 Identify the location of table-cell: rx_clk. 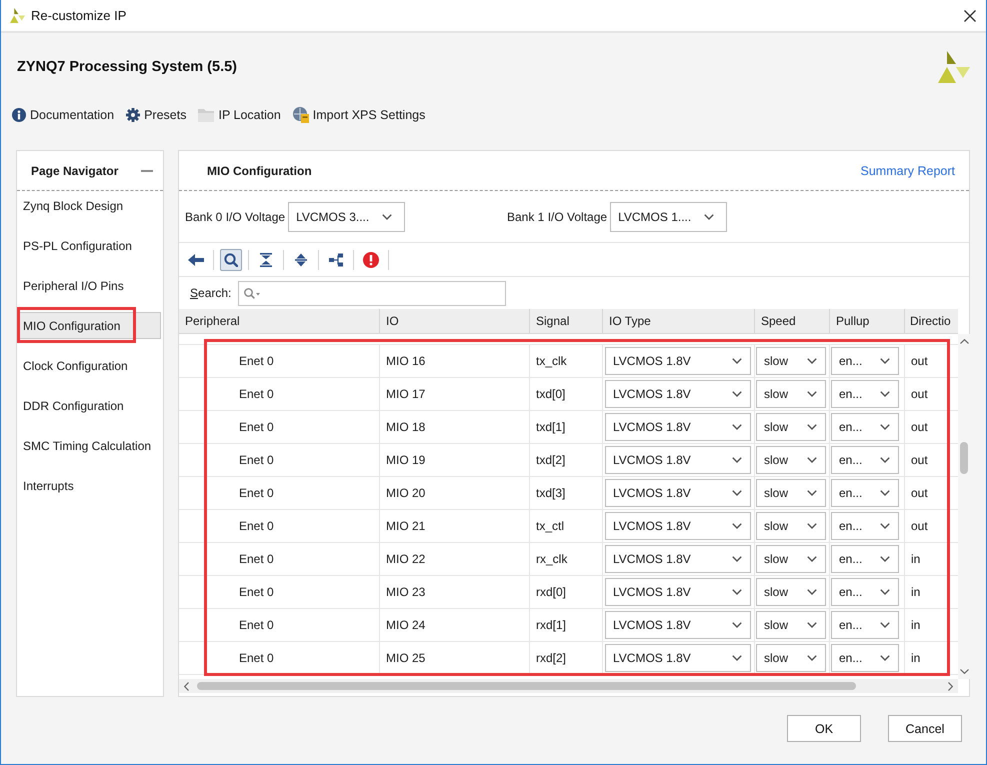
(566, 559).